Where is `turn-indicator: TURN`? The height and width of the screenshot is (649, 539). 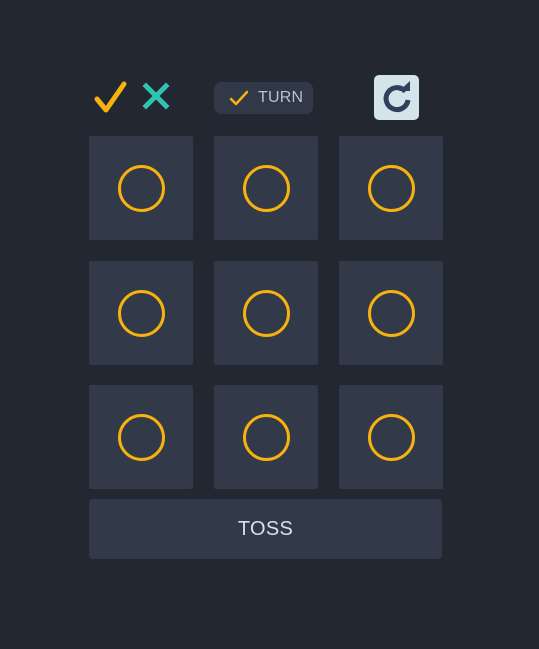
turn-indicator: TURN is located at coordinates (263, 98).